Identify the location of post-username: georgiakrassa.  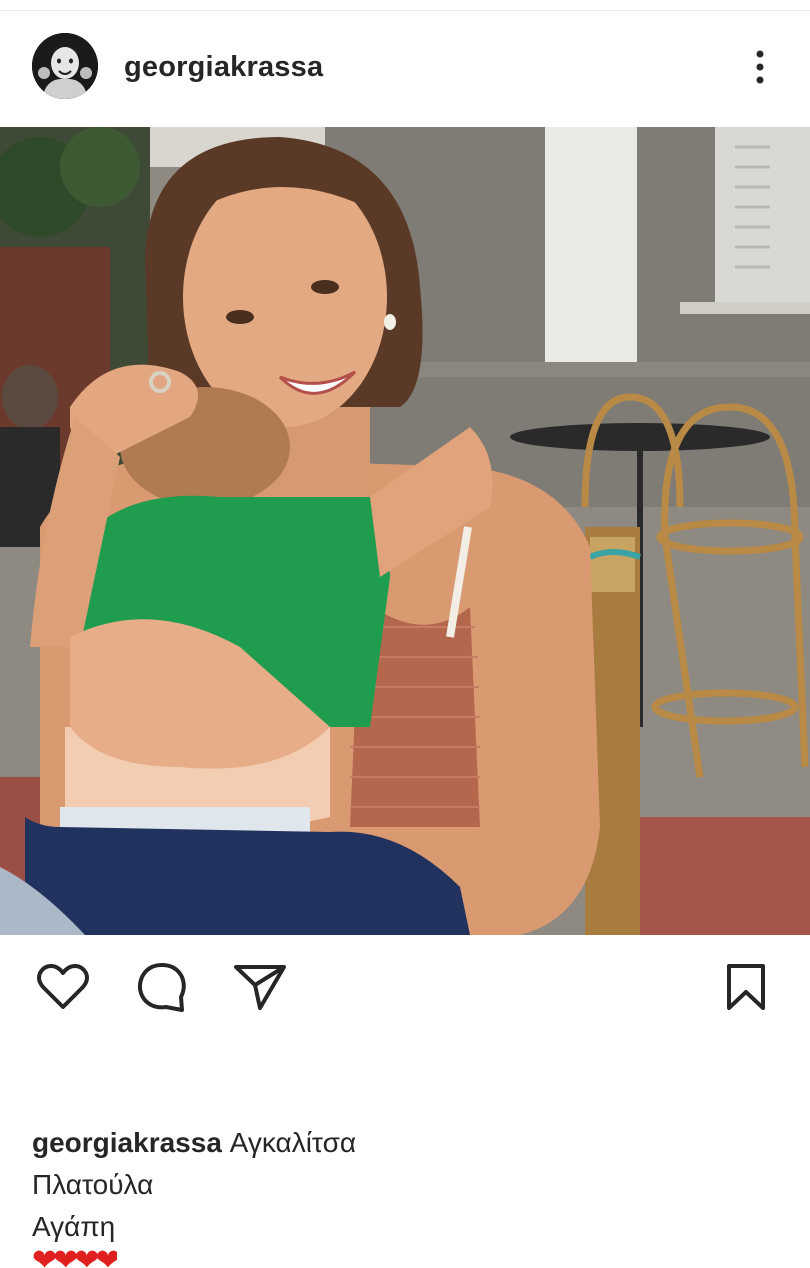
(223, 67).